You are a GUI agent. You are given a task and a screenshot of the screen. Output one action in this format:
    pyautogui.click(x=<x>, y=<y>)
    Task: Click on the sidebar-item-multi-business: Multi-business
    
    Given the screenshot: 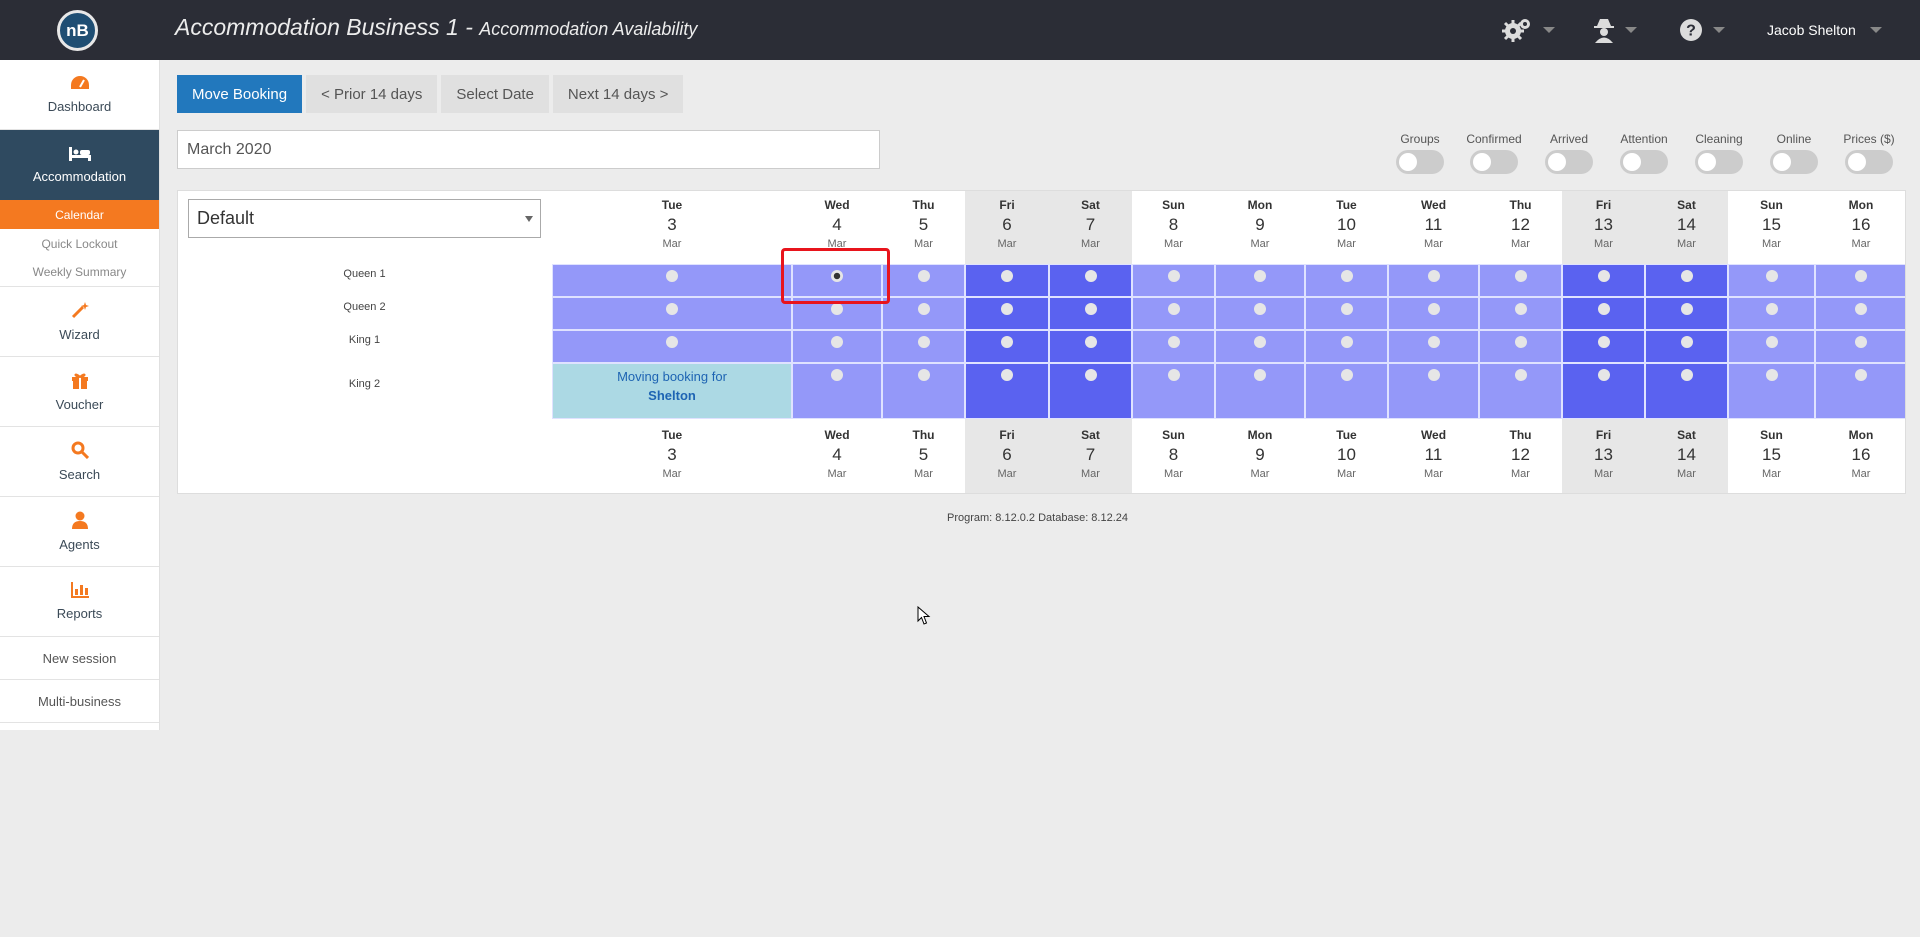 What is the action you would take?
    pyautogui.click(x=79, y=701)
    